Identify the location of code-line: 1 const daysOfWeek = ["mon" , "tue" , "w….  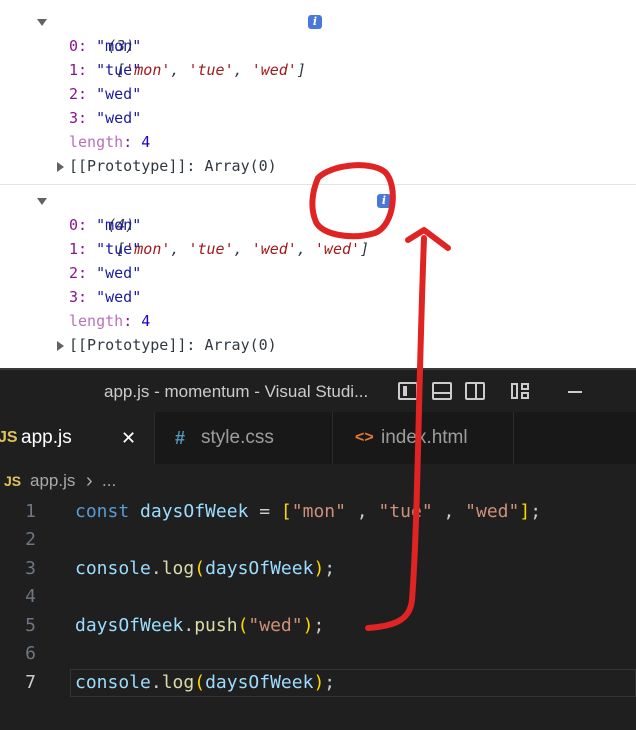
(318, 512).